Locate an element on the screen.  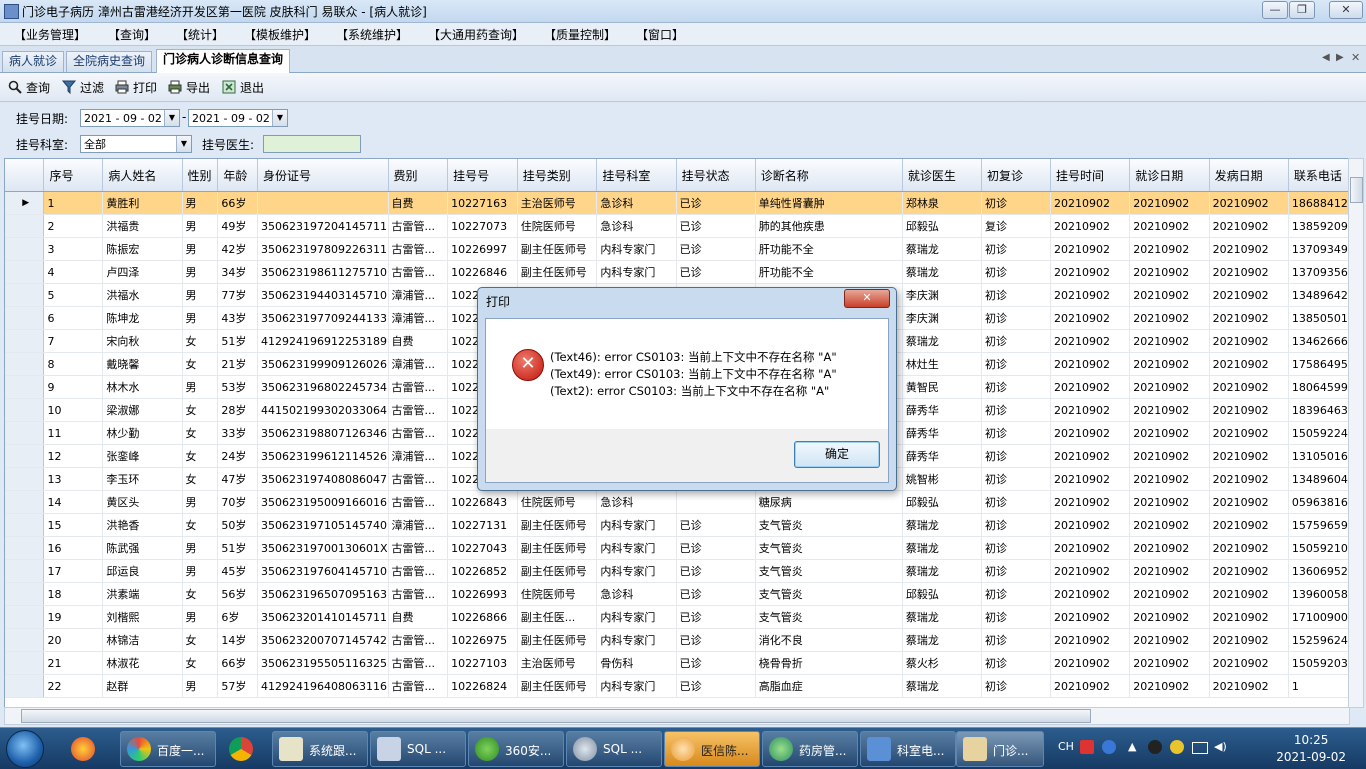
exit-button: 退出 is located at coordinates (243, 87).